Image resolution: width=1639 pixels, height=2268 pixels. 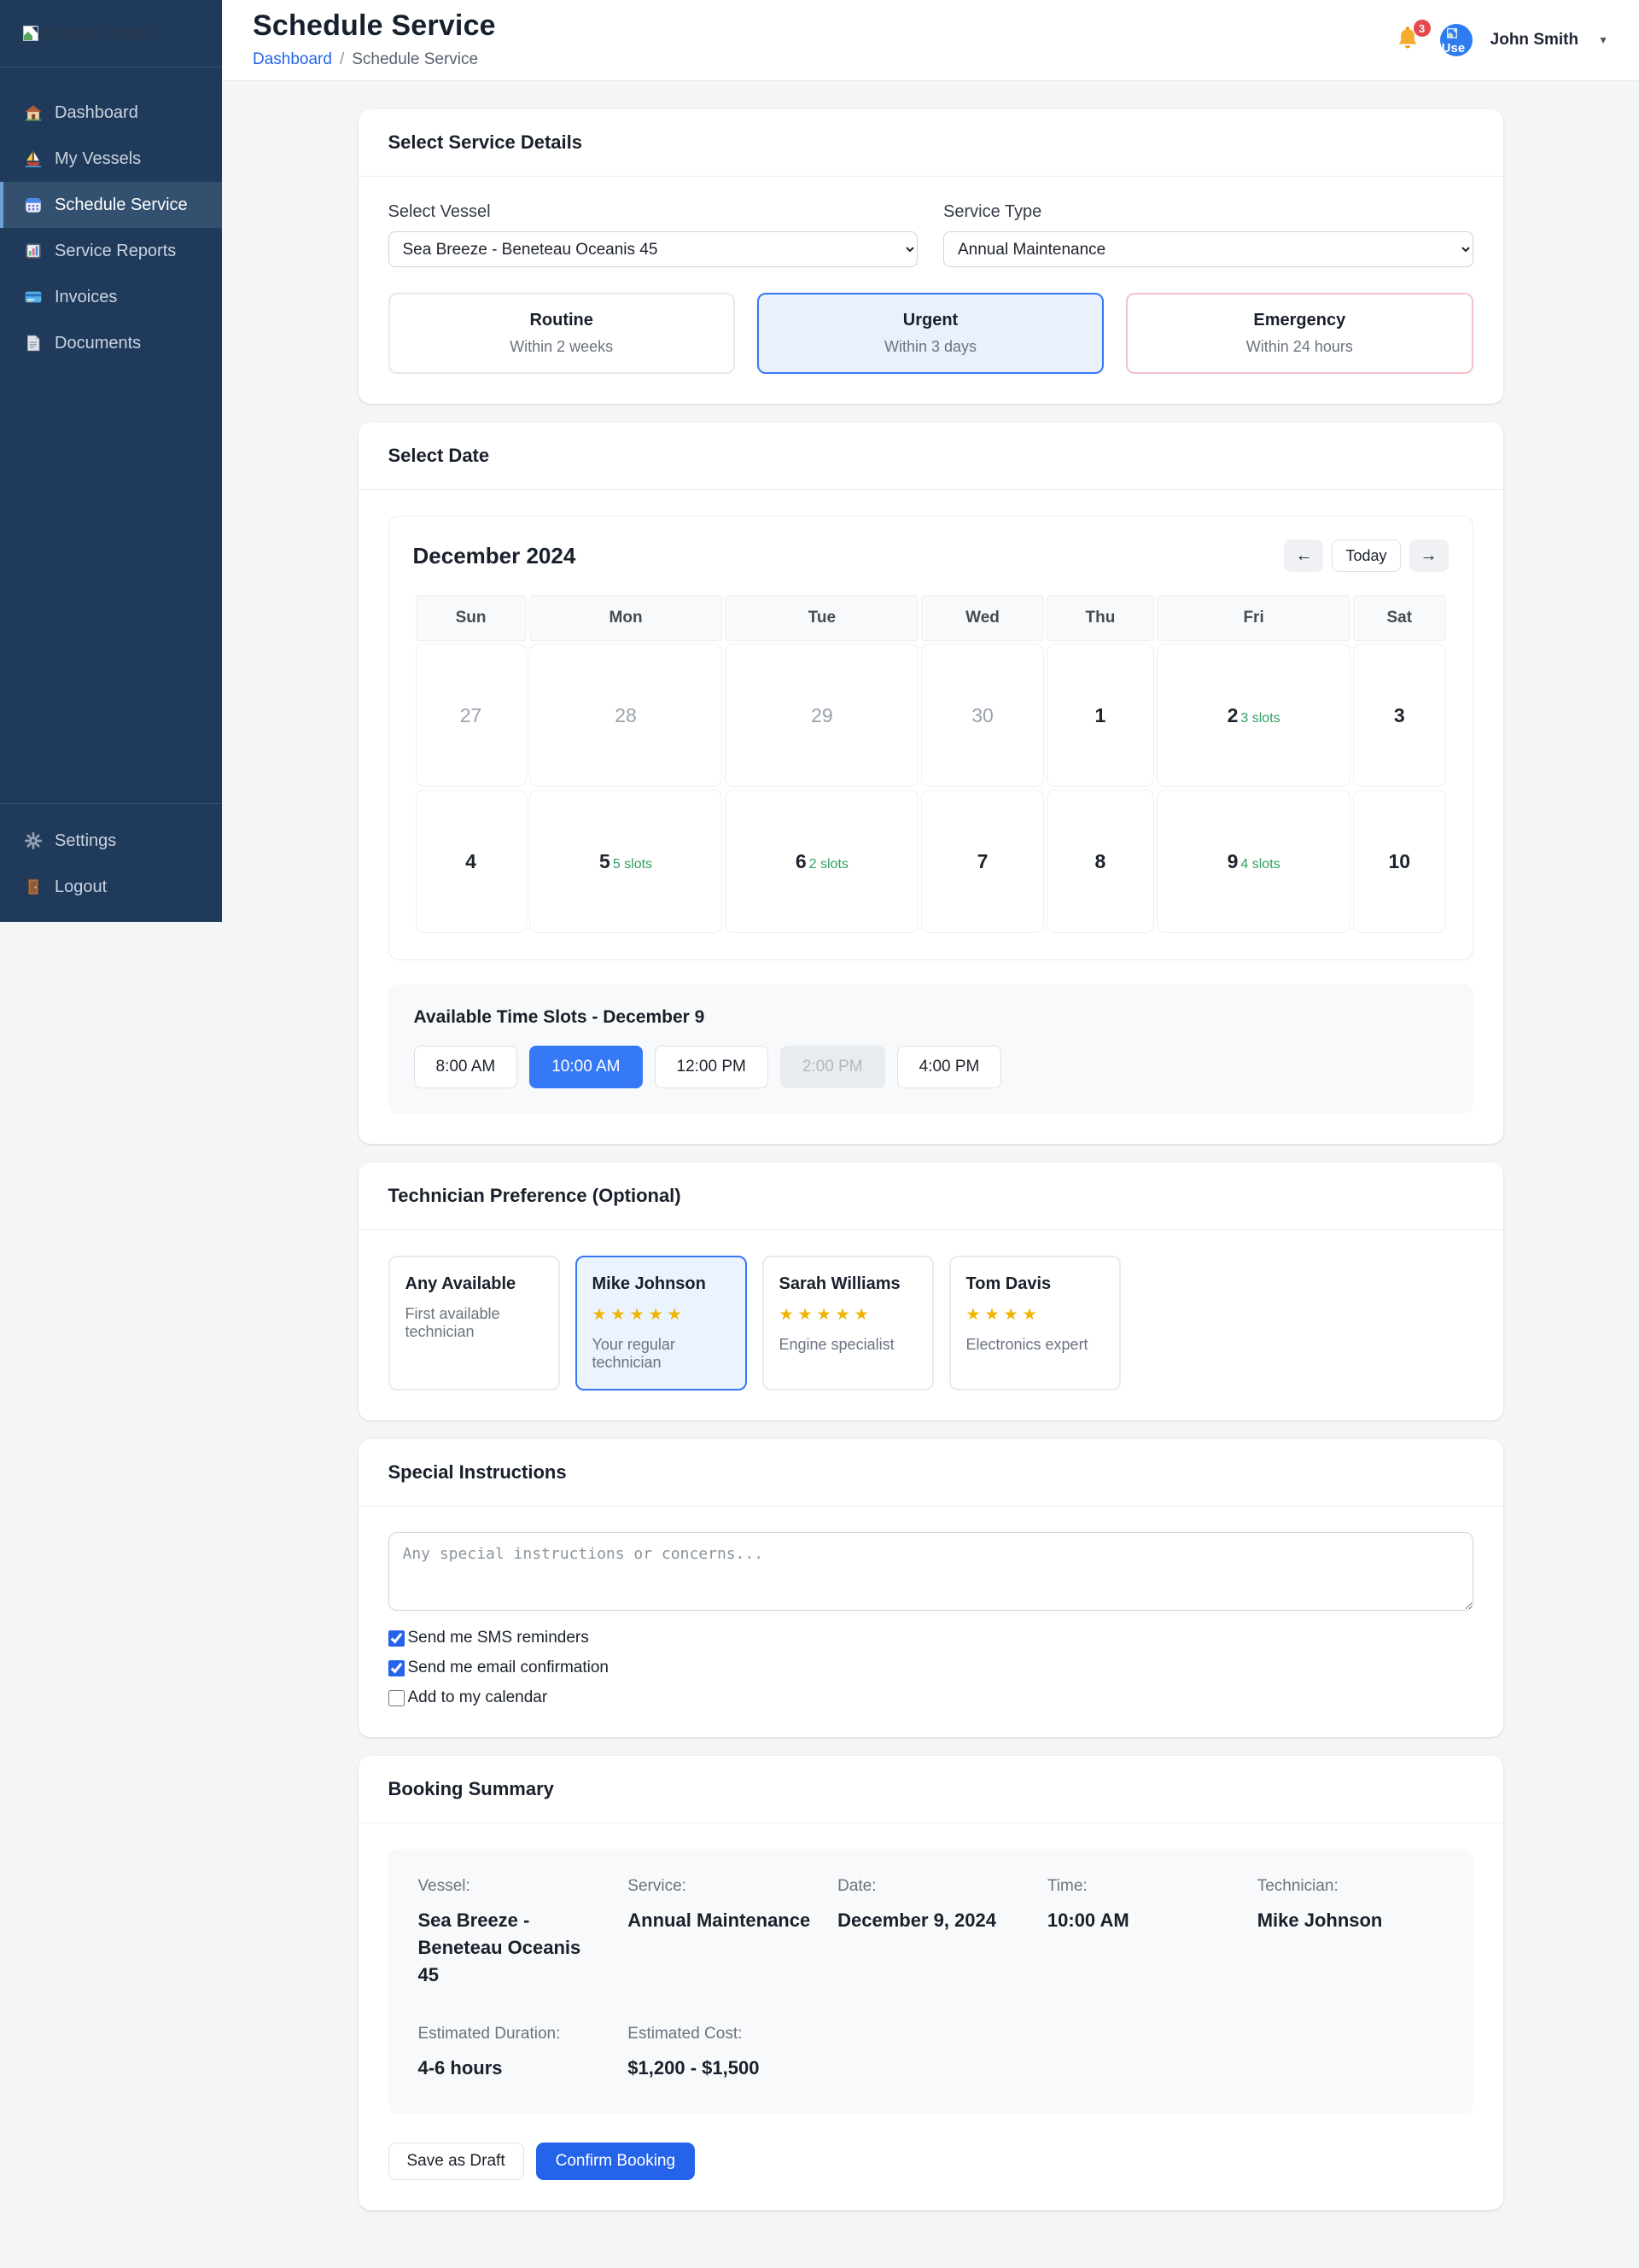 I want to click on special-instructions-textarea, so click(x=931, y=1571).